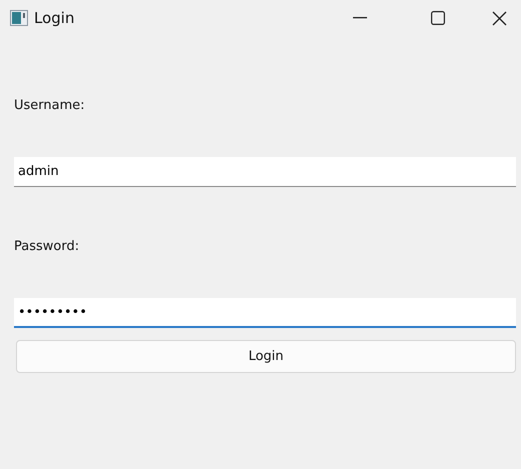  Describe the element at coordinates (47, 246) in the screenshot. I see `field-label: Password:` at that location.